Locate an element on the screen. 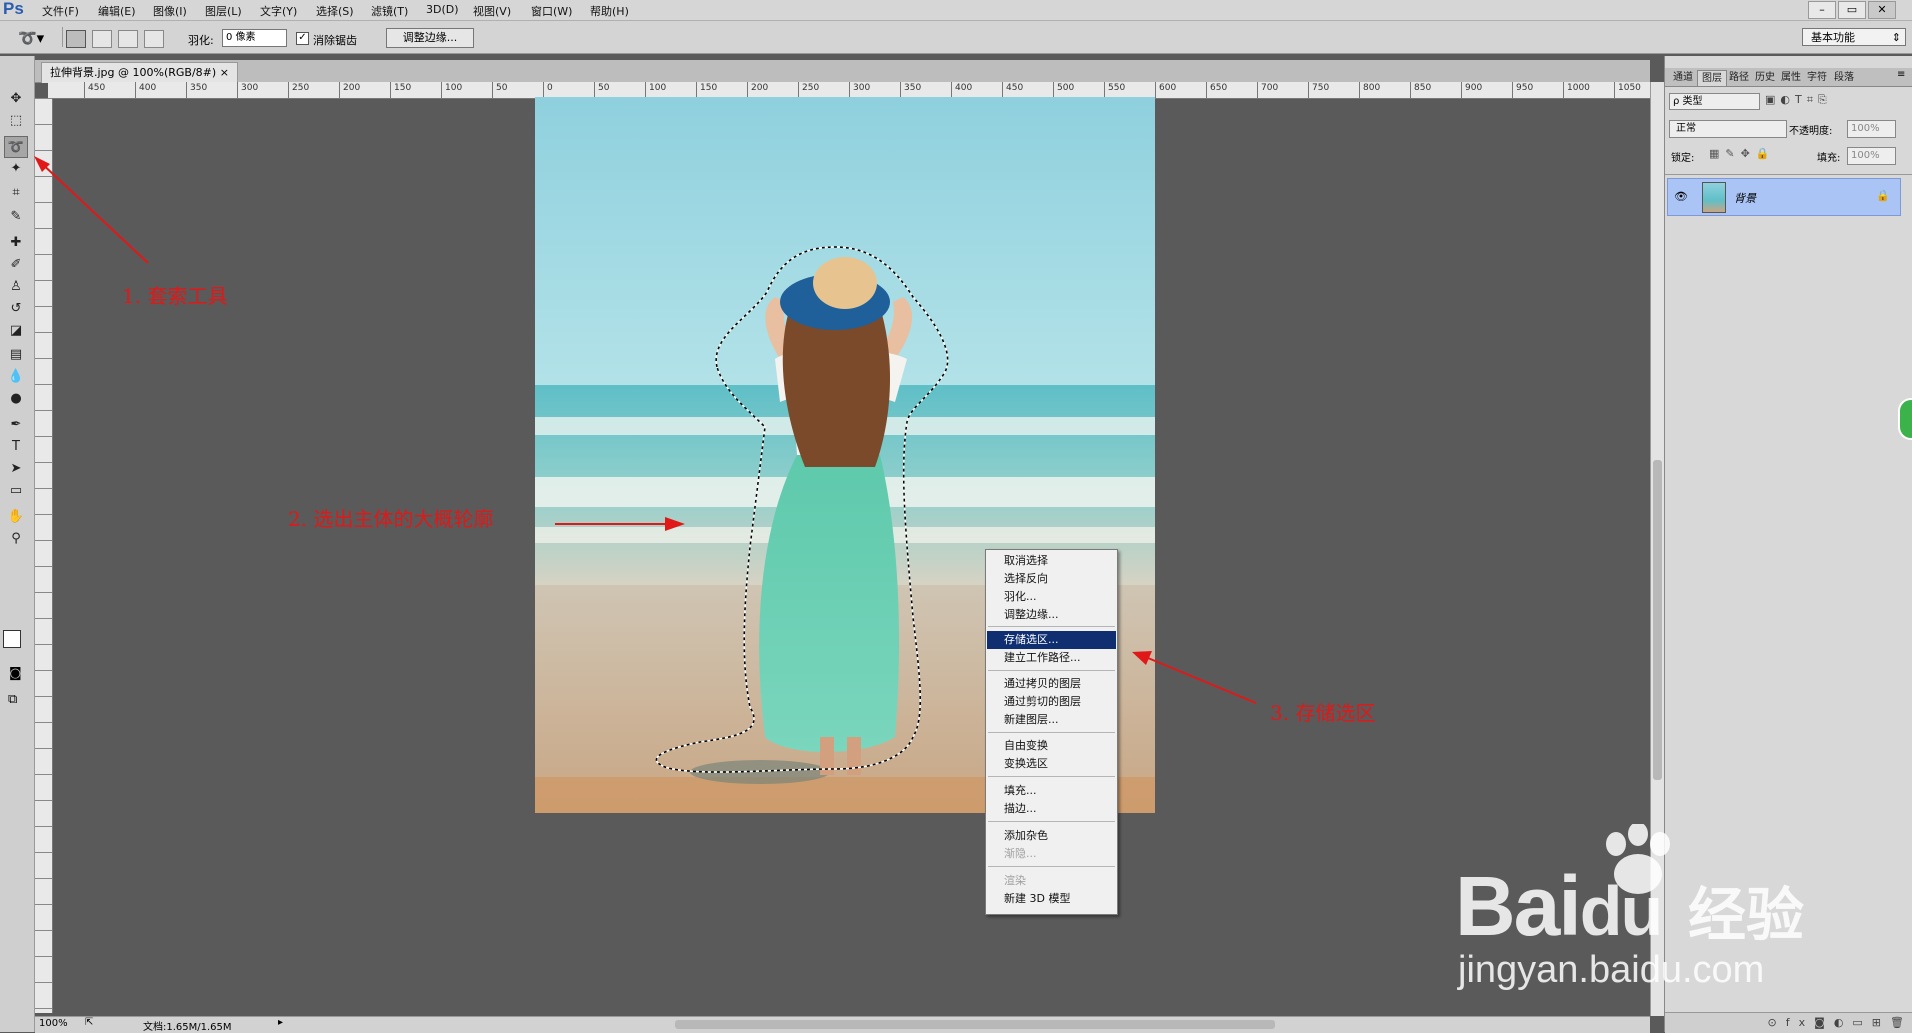 The width and height of the screenshot is (1912, 1033). arrow-head-save is located at coordinates (1142, 658).